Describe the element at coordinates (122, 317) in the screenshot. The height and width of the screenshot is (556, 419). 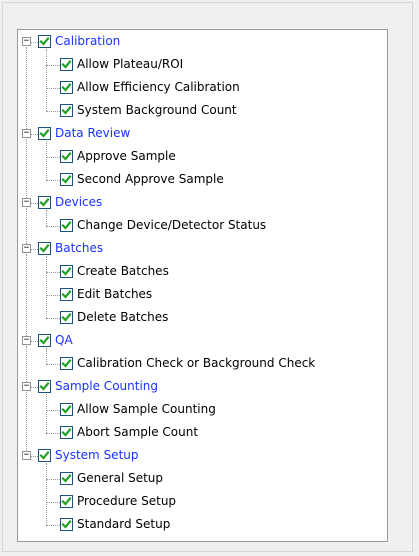
I see `tree-item-label: Delete Batches` at that location.